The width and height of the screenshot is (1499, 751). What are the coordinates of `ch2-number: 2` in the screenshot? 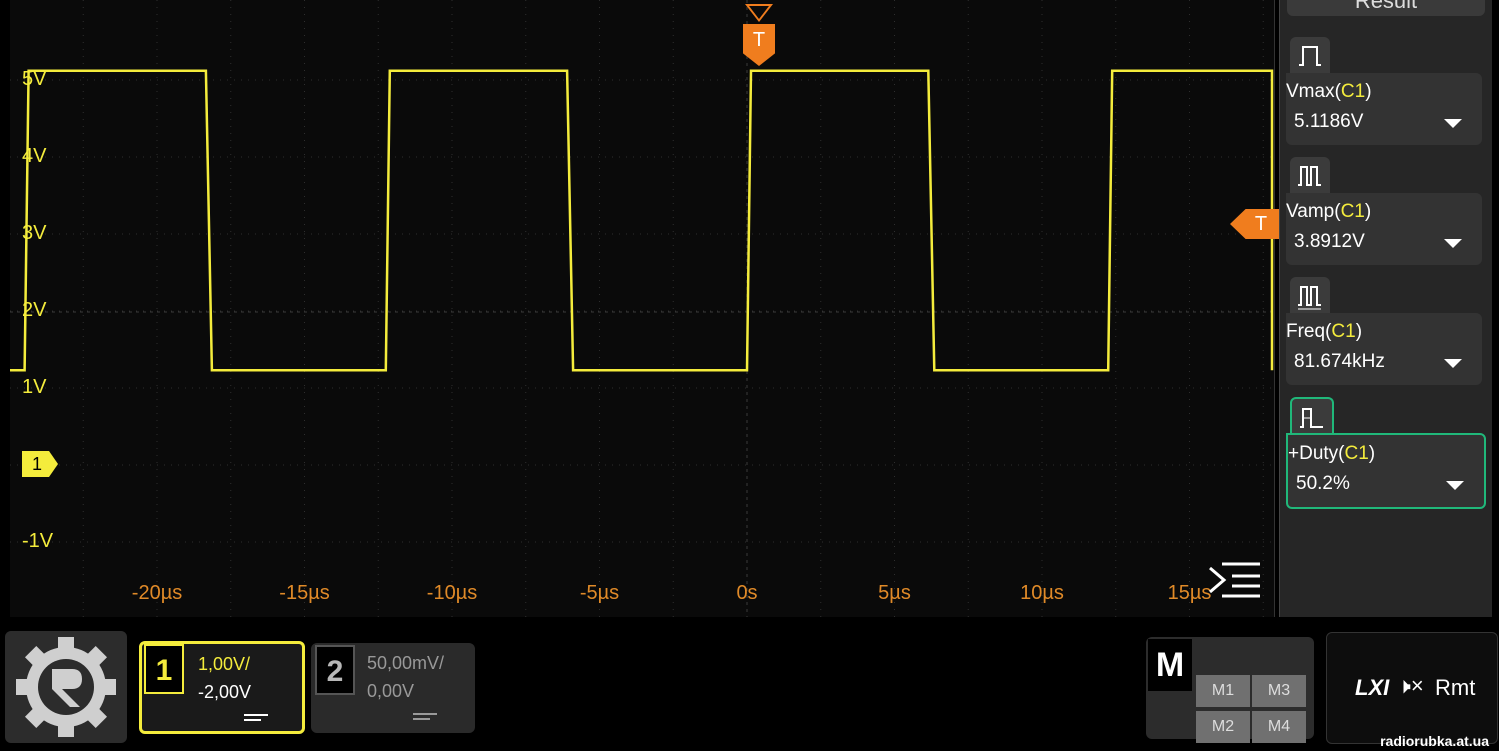 It's located at (335, 670).